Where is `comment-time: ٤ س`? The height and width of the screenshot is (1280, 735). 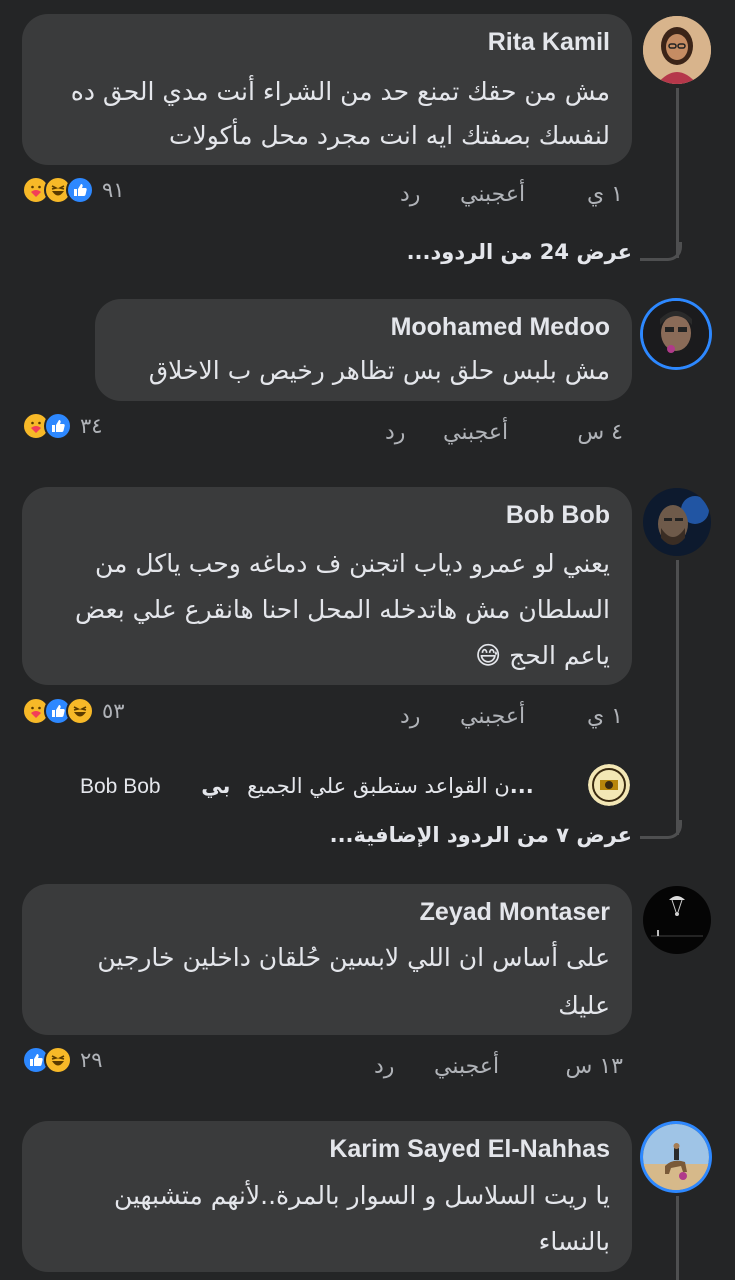
comment-time: ٤ س is located at coordinates (600, 432).